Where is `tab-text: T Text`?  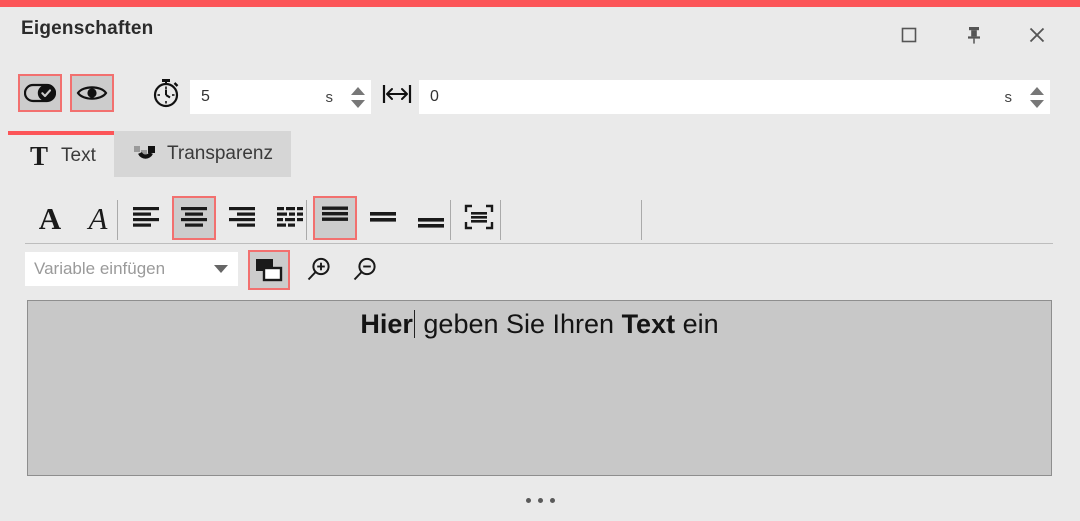
tab-text: T Text is located at coordinates (61, 154).